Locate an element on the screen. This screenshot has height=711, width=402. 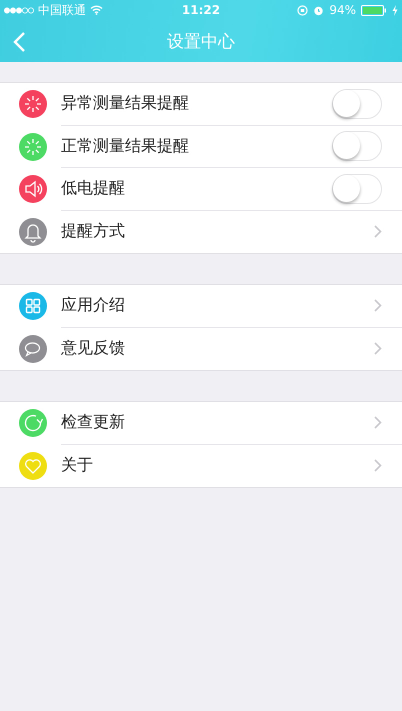
setting-label: 检查更新 is located at coordinates (93, 423).